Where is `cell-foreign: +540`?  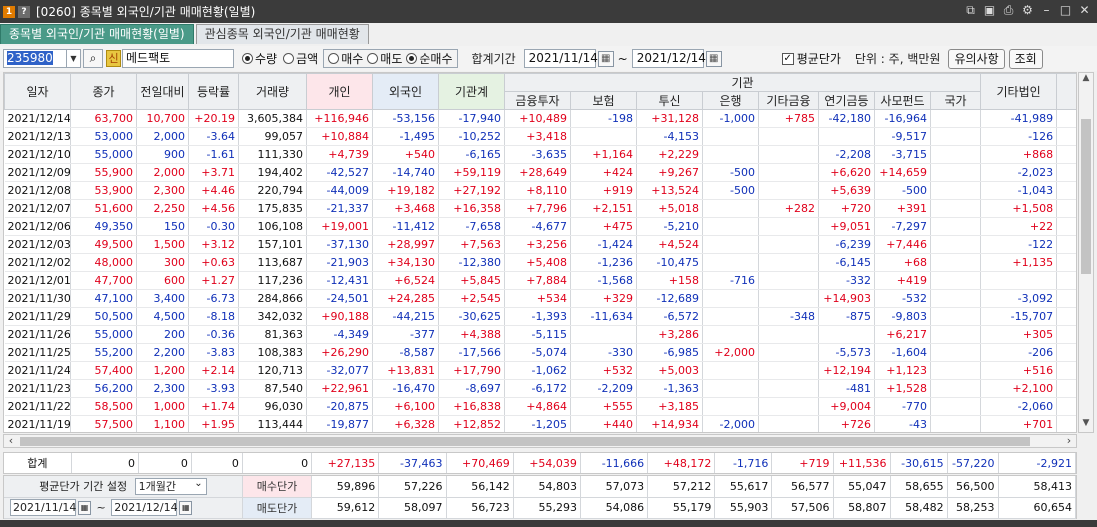 cell-foreign: +540 is located at coordinates (405, 154).